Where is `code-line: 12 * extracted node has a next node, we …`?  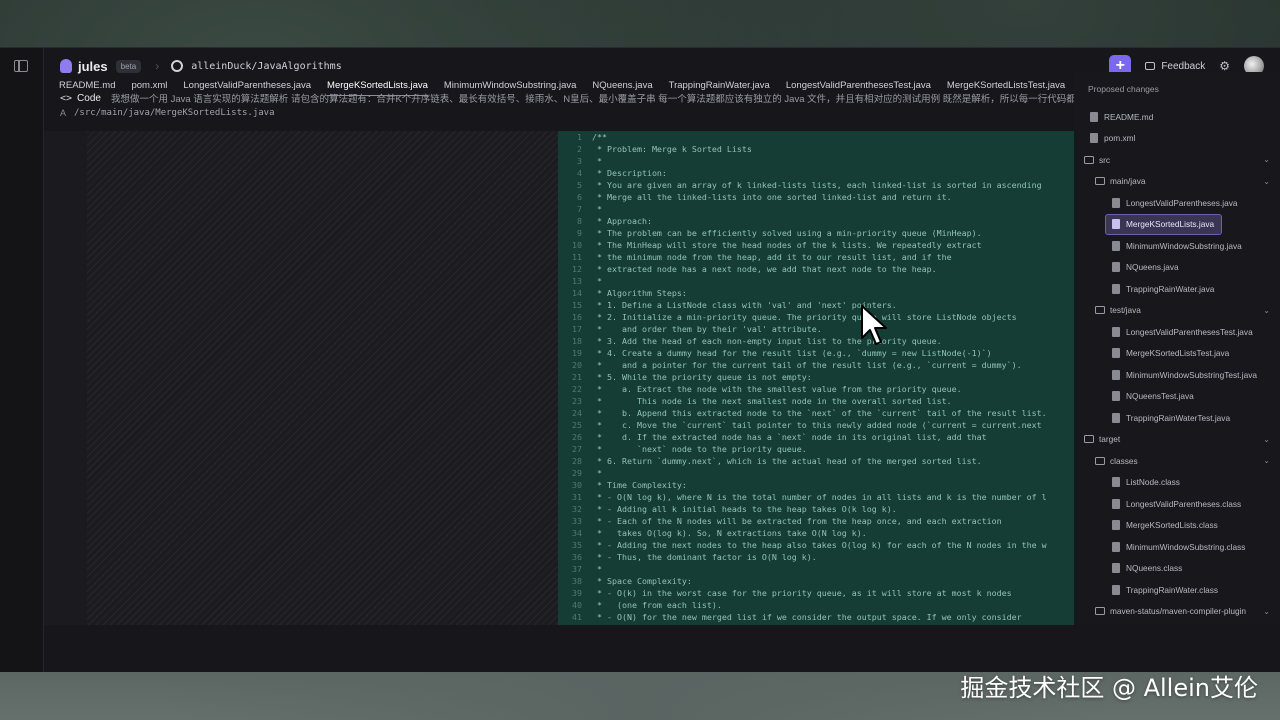 code-line: 12 * extracted node has a next node, we … is located at coordinates (816, 269).